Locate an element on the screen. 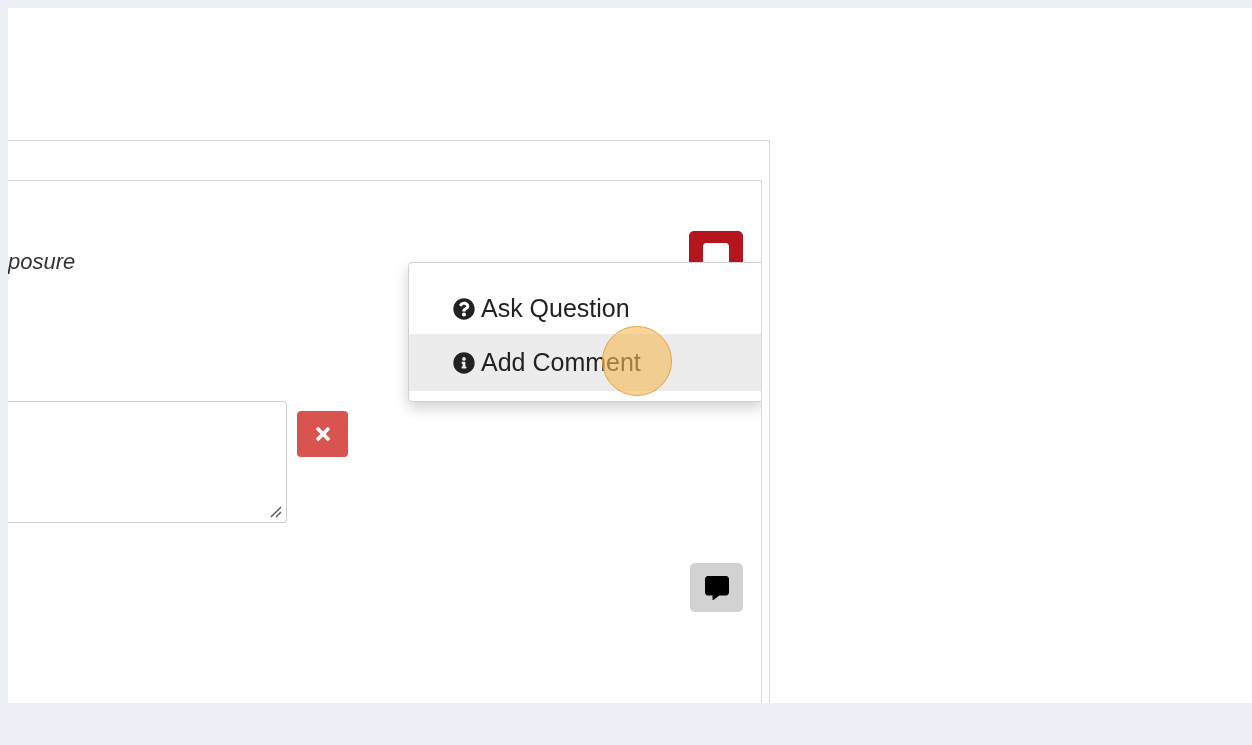 The image size is (1252, 745). question-icon is located at coordinates (464, 308).